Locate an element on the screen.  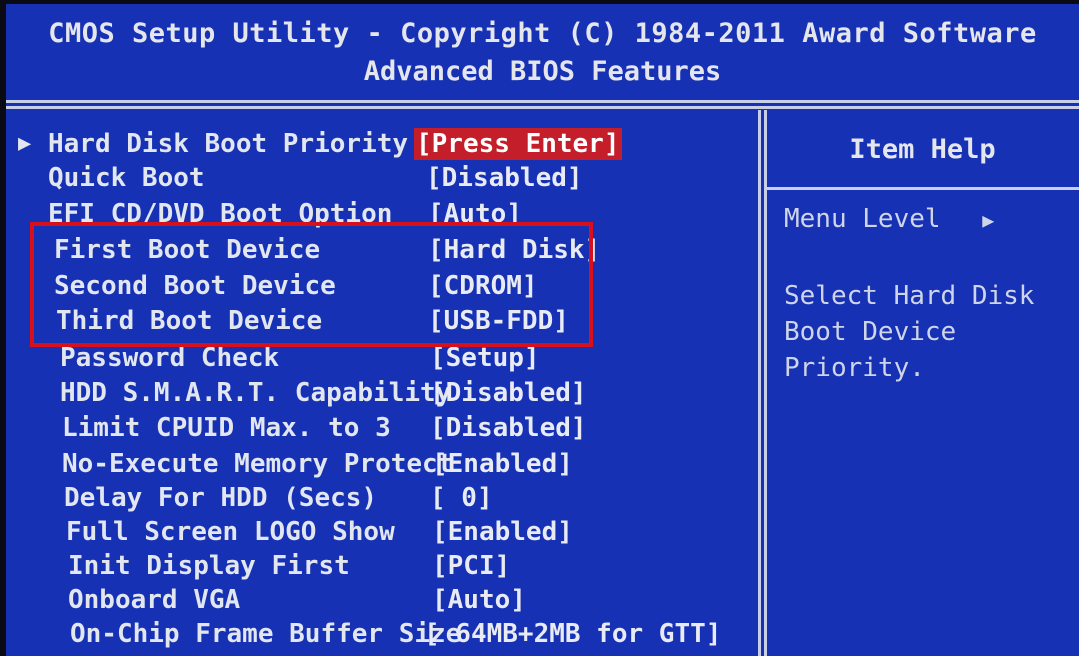
menu-level: Menu Level ▶ is located at coordinates (889, 219).